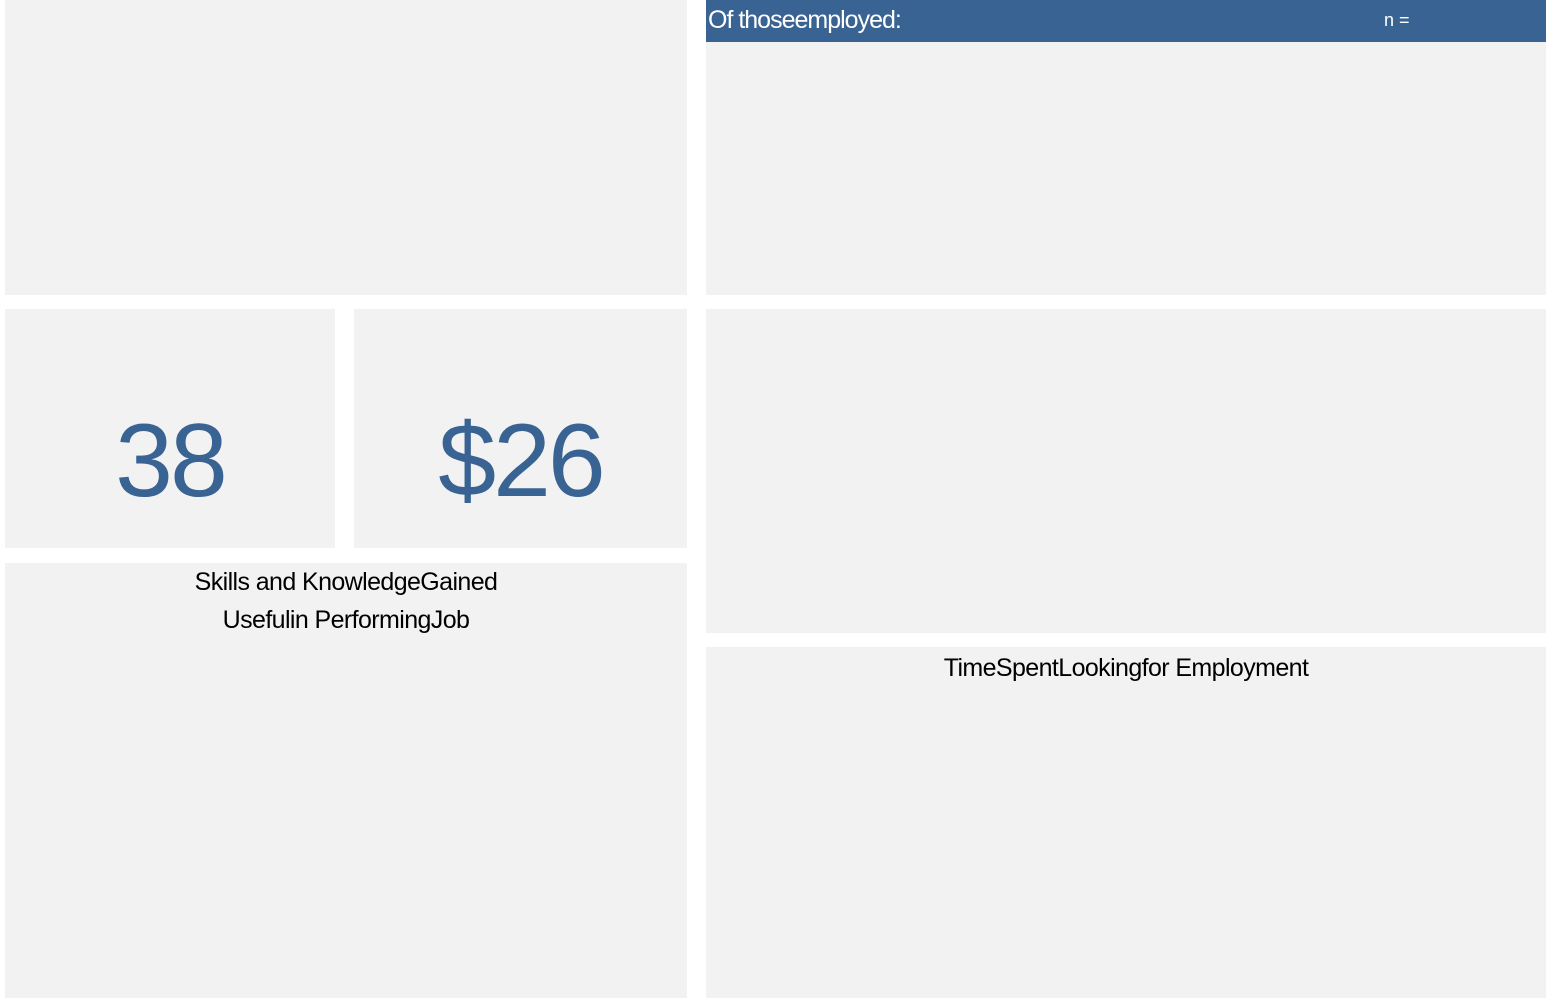 Image resolution: width=1559 pixels, height=998 pixels. What do you see at coordinates (1126, 168) in the screenshot?
I see `top-right-panel` at bounding box center [1126, 168].